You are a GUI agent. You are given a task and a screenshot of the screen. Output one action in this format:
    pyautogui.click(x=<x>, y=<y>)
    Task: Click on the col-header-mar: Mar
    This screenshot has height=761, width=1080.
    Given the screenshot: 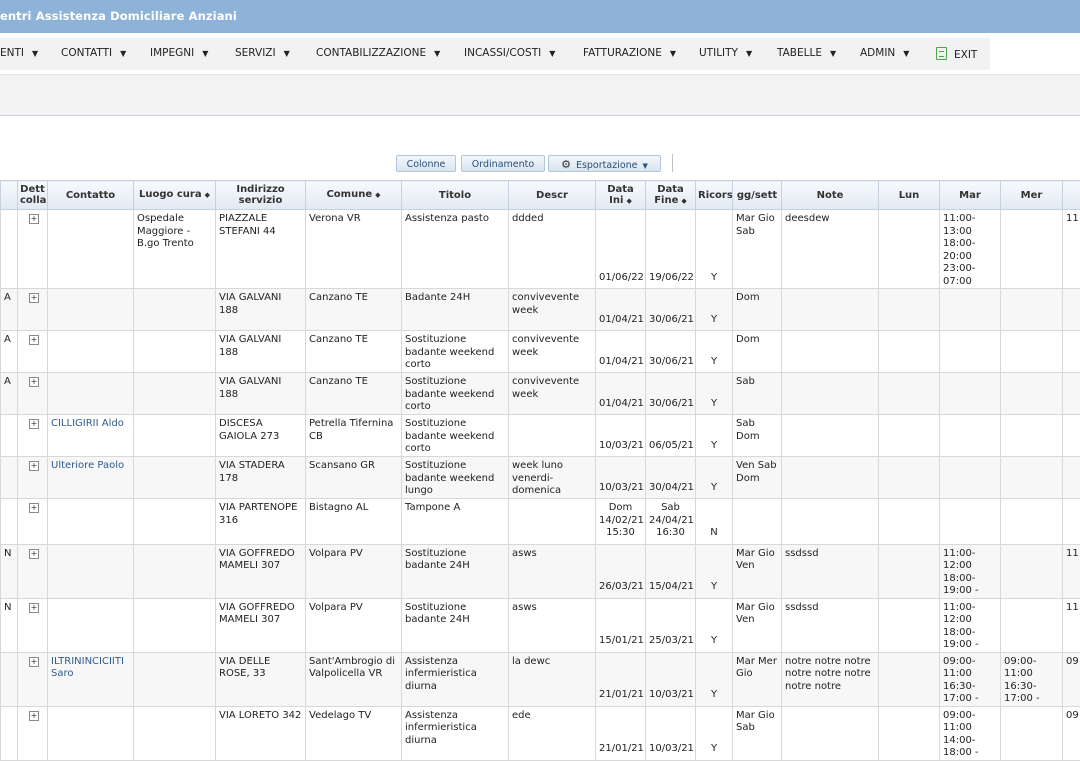 What is the action you would take?
    pyautogui.click(x=970, y=195)
    